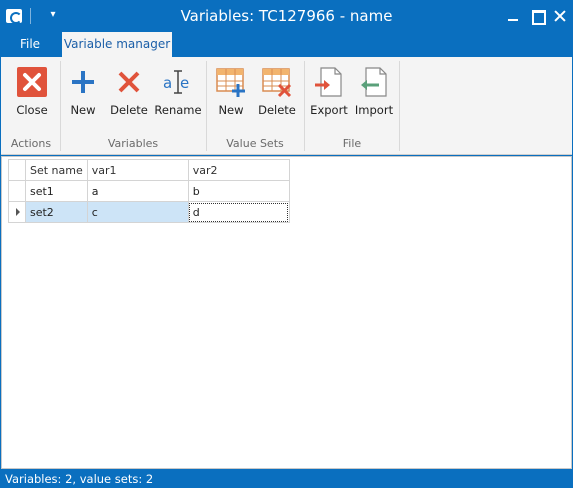 Image resolution: width=573 pixels, height=488 pixels. I want to click on group-label-actions: Actions, so click(31, 143).